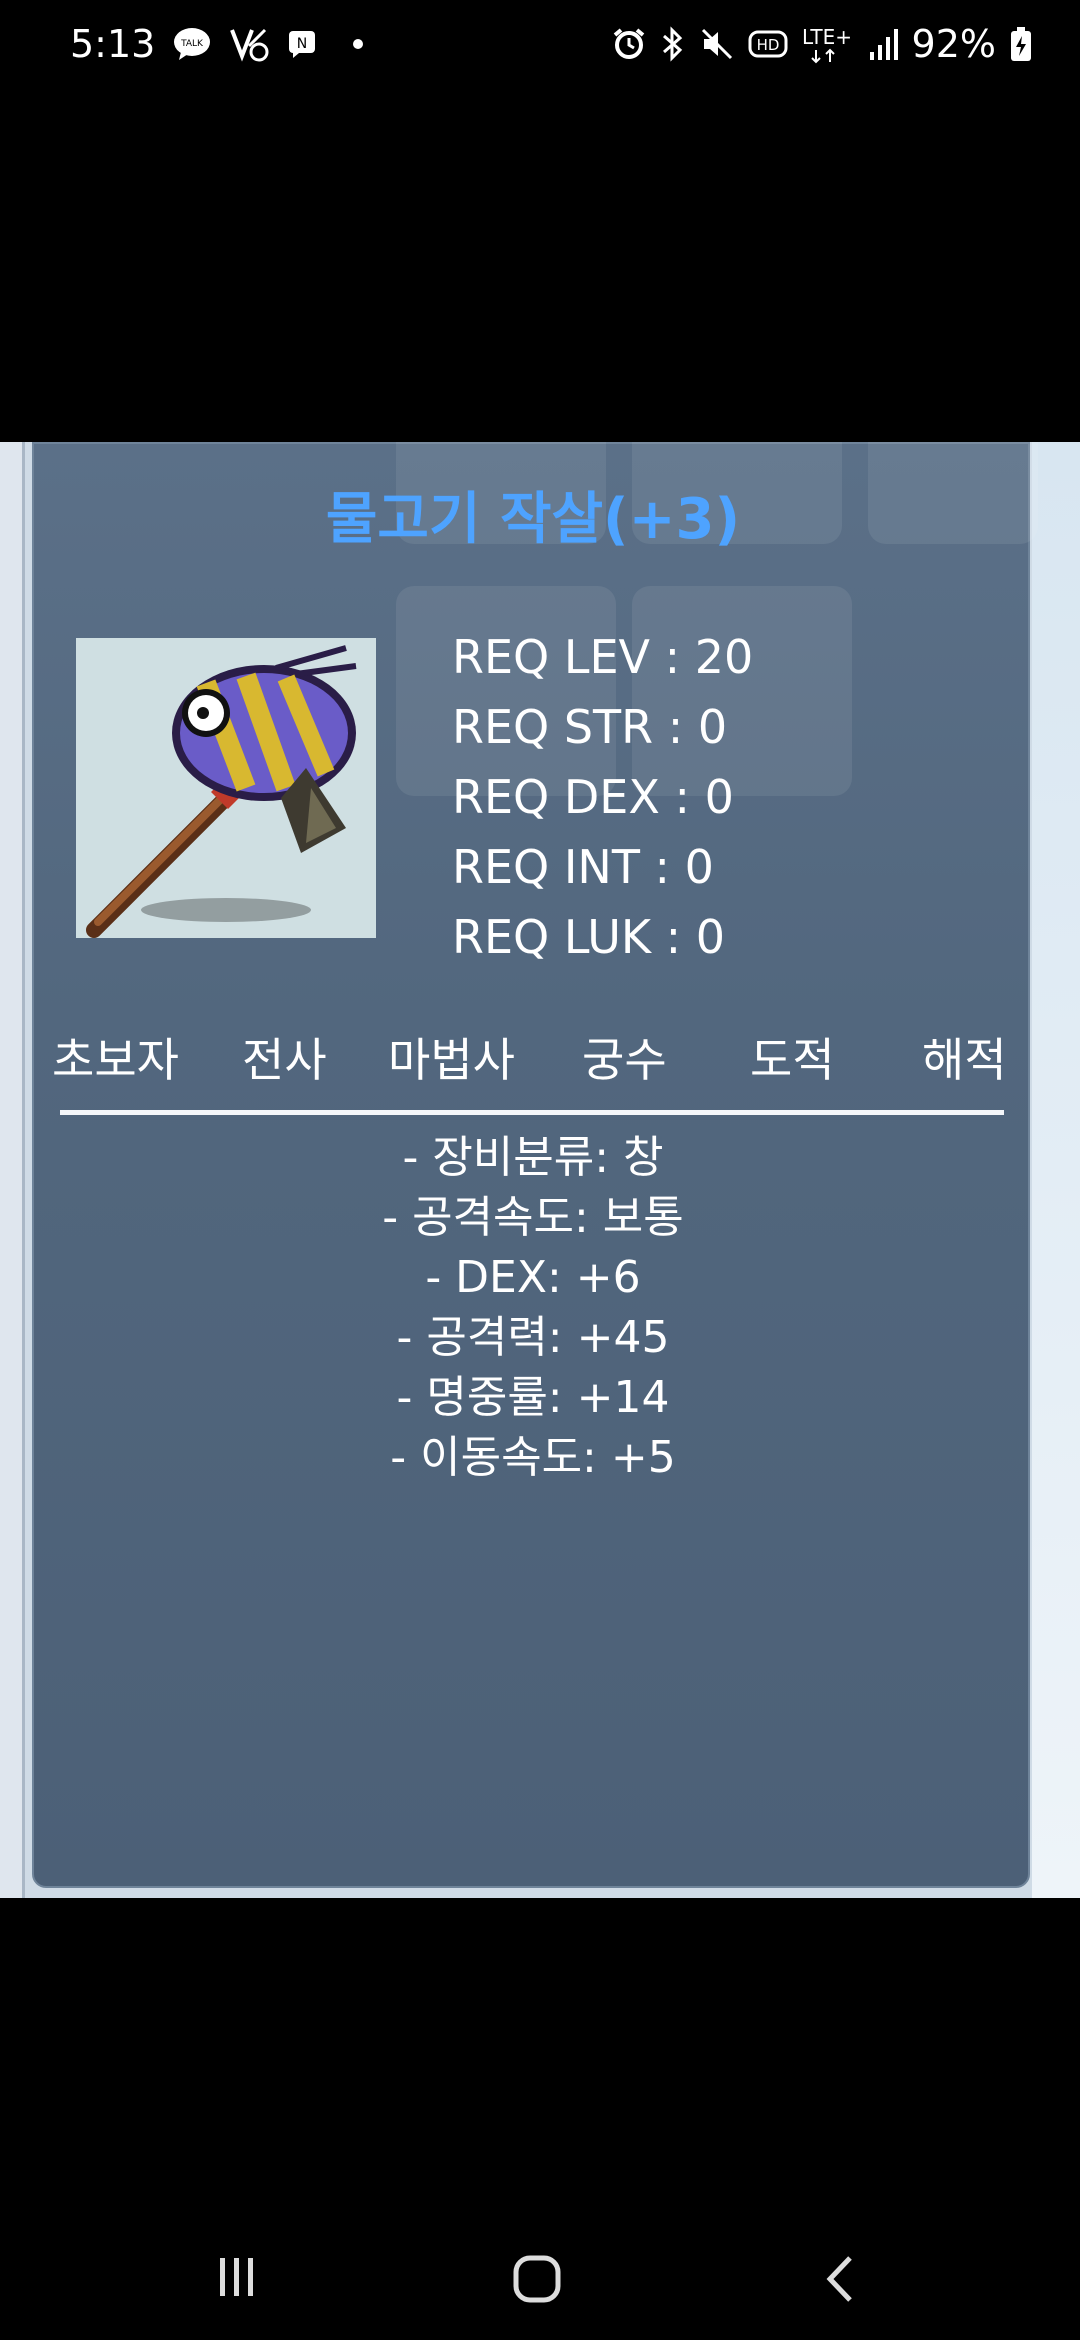  Describe the element at coordinates (537, 2281) in the screenshot. I see `home-icon` at that location.